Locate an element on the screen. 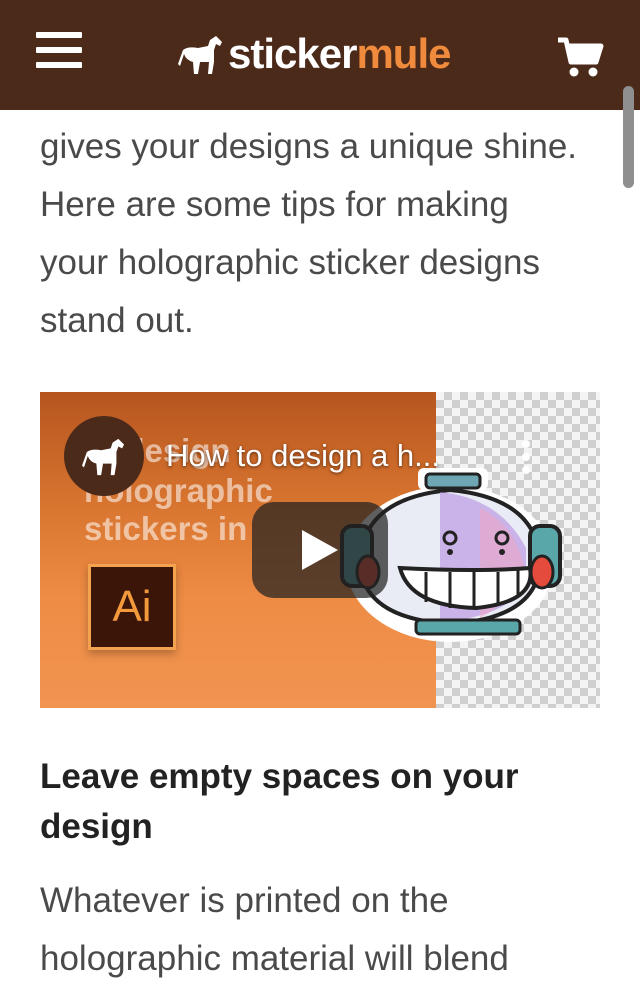  horse-avatar-icon is located at coordinates (103, 457).